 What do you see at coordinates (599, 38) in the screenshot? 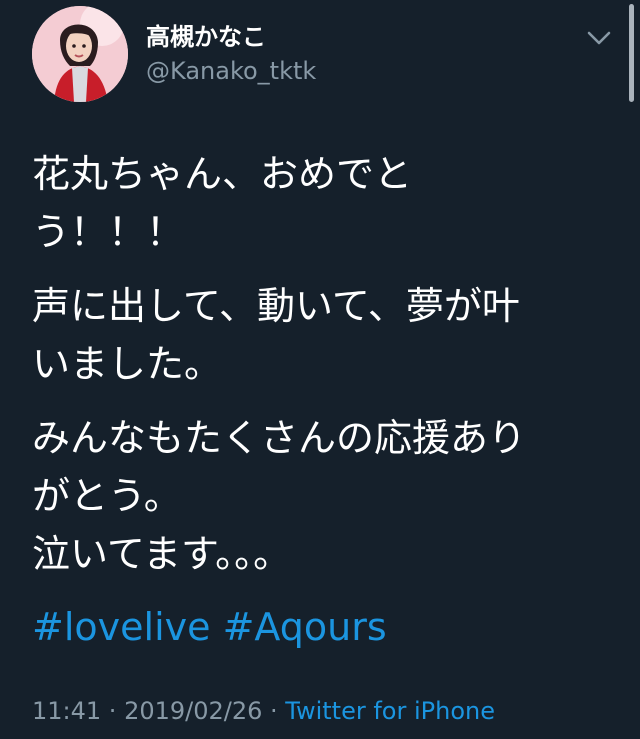
I see `chevron-down-icon` at bounding box center [599, 38].